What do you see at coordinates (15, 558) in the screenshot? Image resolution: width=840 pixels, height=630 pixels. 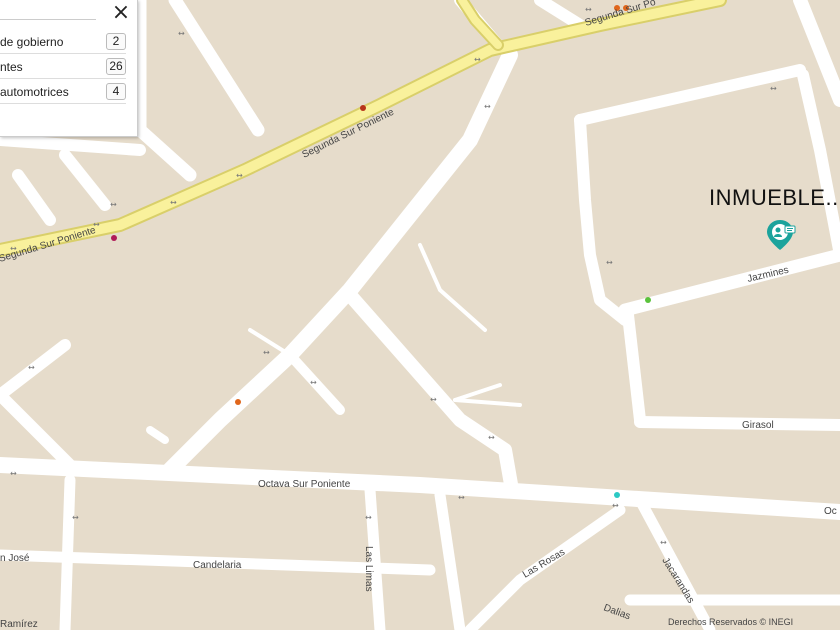 I see `label-san-jose: n José` at bounding box center [15, 558].